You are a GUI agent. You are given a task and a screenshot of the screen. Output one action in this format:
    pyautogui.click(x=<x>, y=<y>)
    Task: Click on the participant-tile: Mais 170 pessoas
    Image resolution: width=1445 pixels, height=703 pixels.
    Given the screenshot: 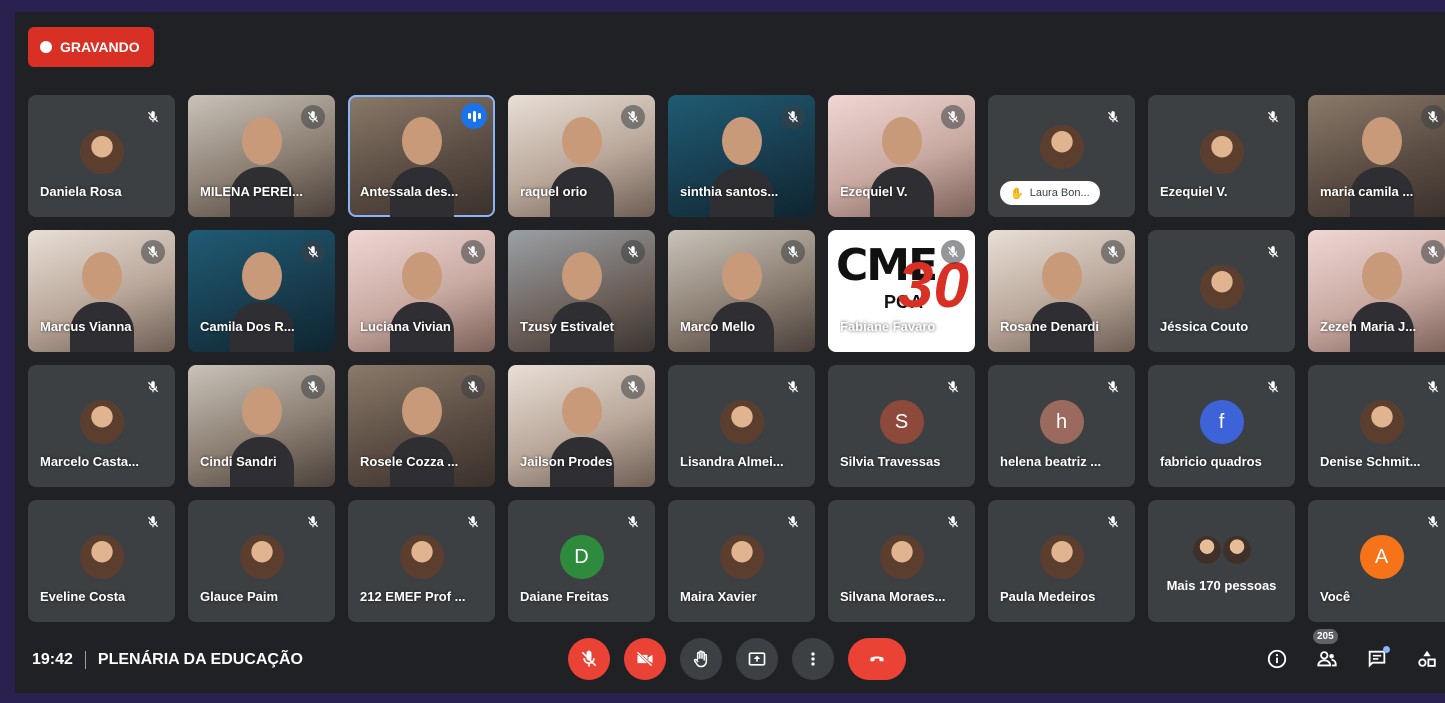 What is the action you would take?
    pyautogui.click(x=1221, y=561)
    